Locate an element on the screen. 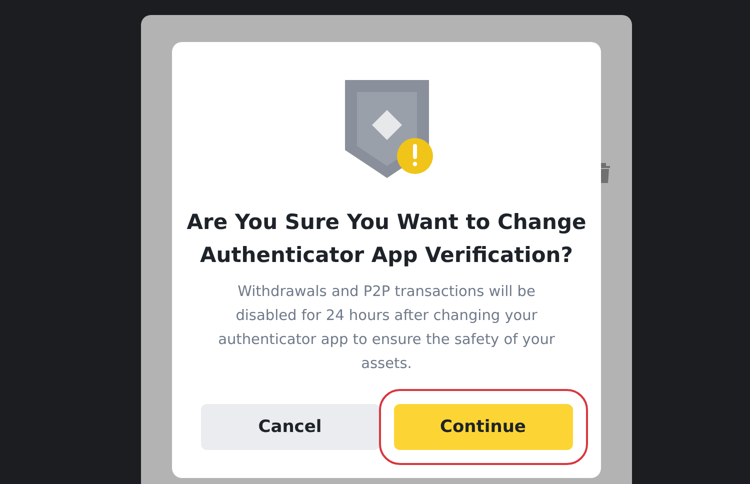  shield-warning-icon is located at coordinates (389, 130).